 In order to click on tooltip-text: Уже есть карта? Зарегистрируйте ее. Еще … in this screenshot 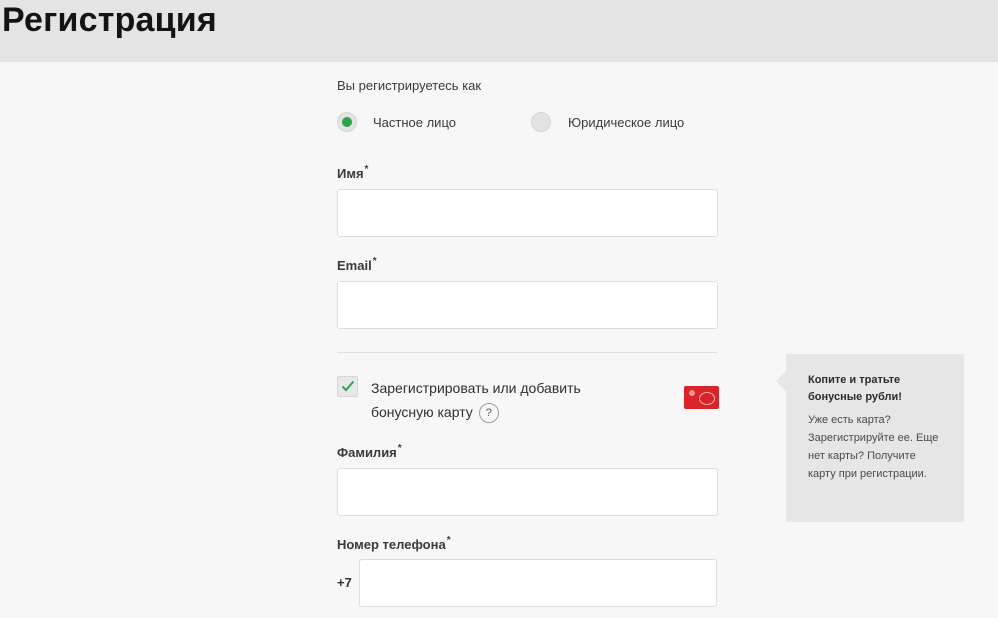, I will do `click(873, 447)`.